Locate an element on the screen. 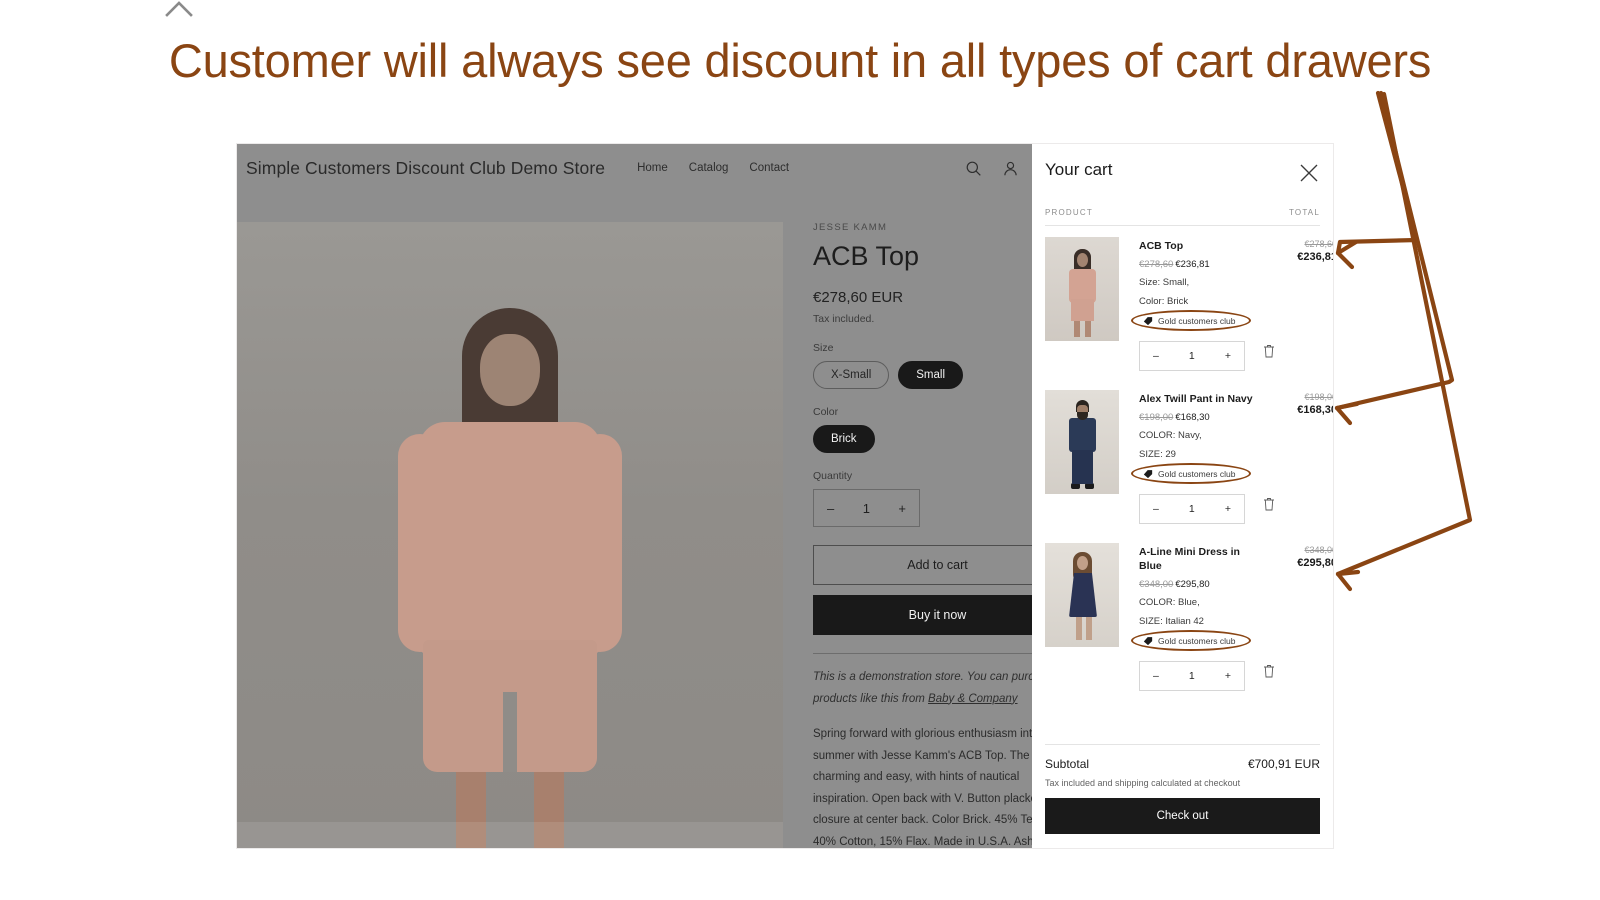  chevron-up-icon is located at coordinates (179, 9).